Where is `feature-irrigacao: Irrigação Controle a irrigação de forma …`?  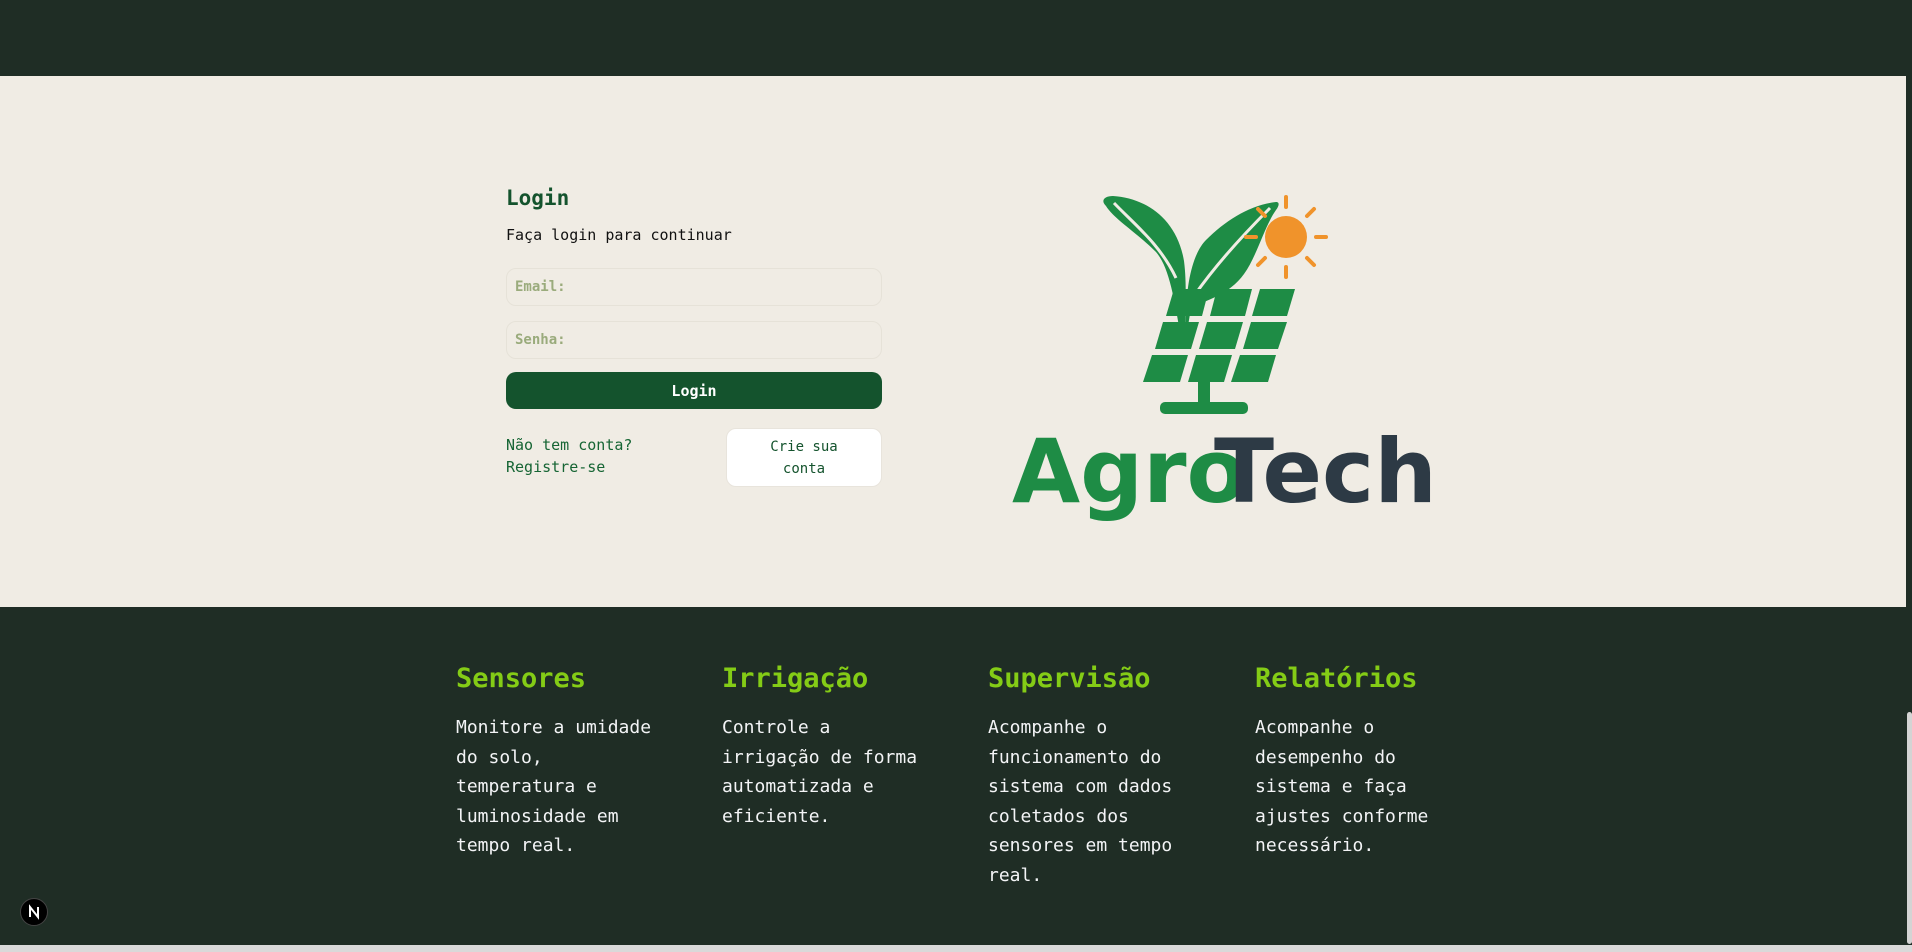
feature-irrigacao: Irrigação Controle a irrigação de forma … is located at coordinates (829, 747).